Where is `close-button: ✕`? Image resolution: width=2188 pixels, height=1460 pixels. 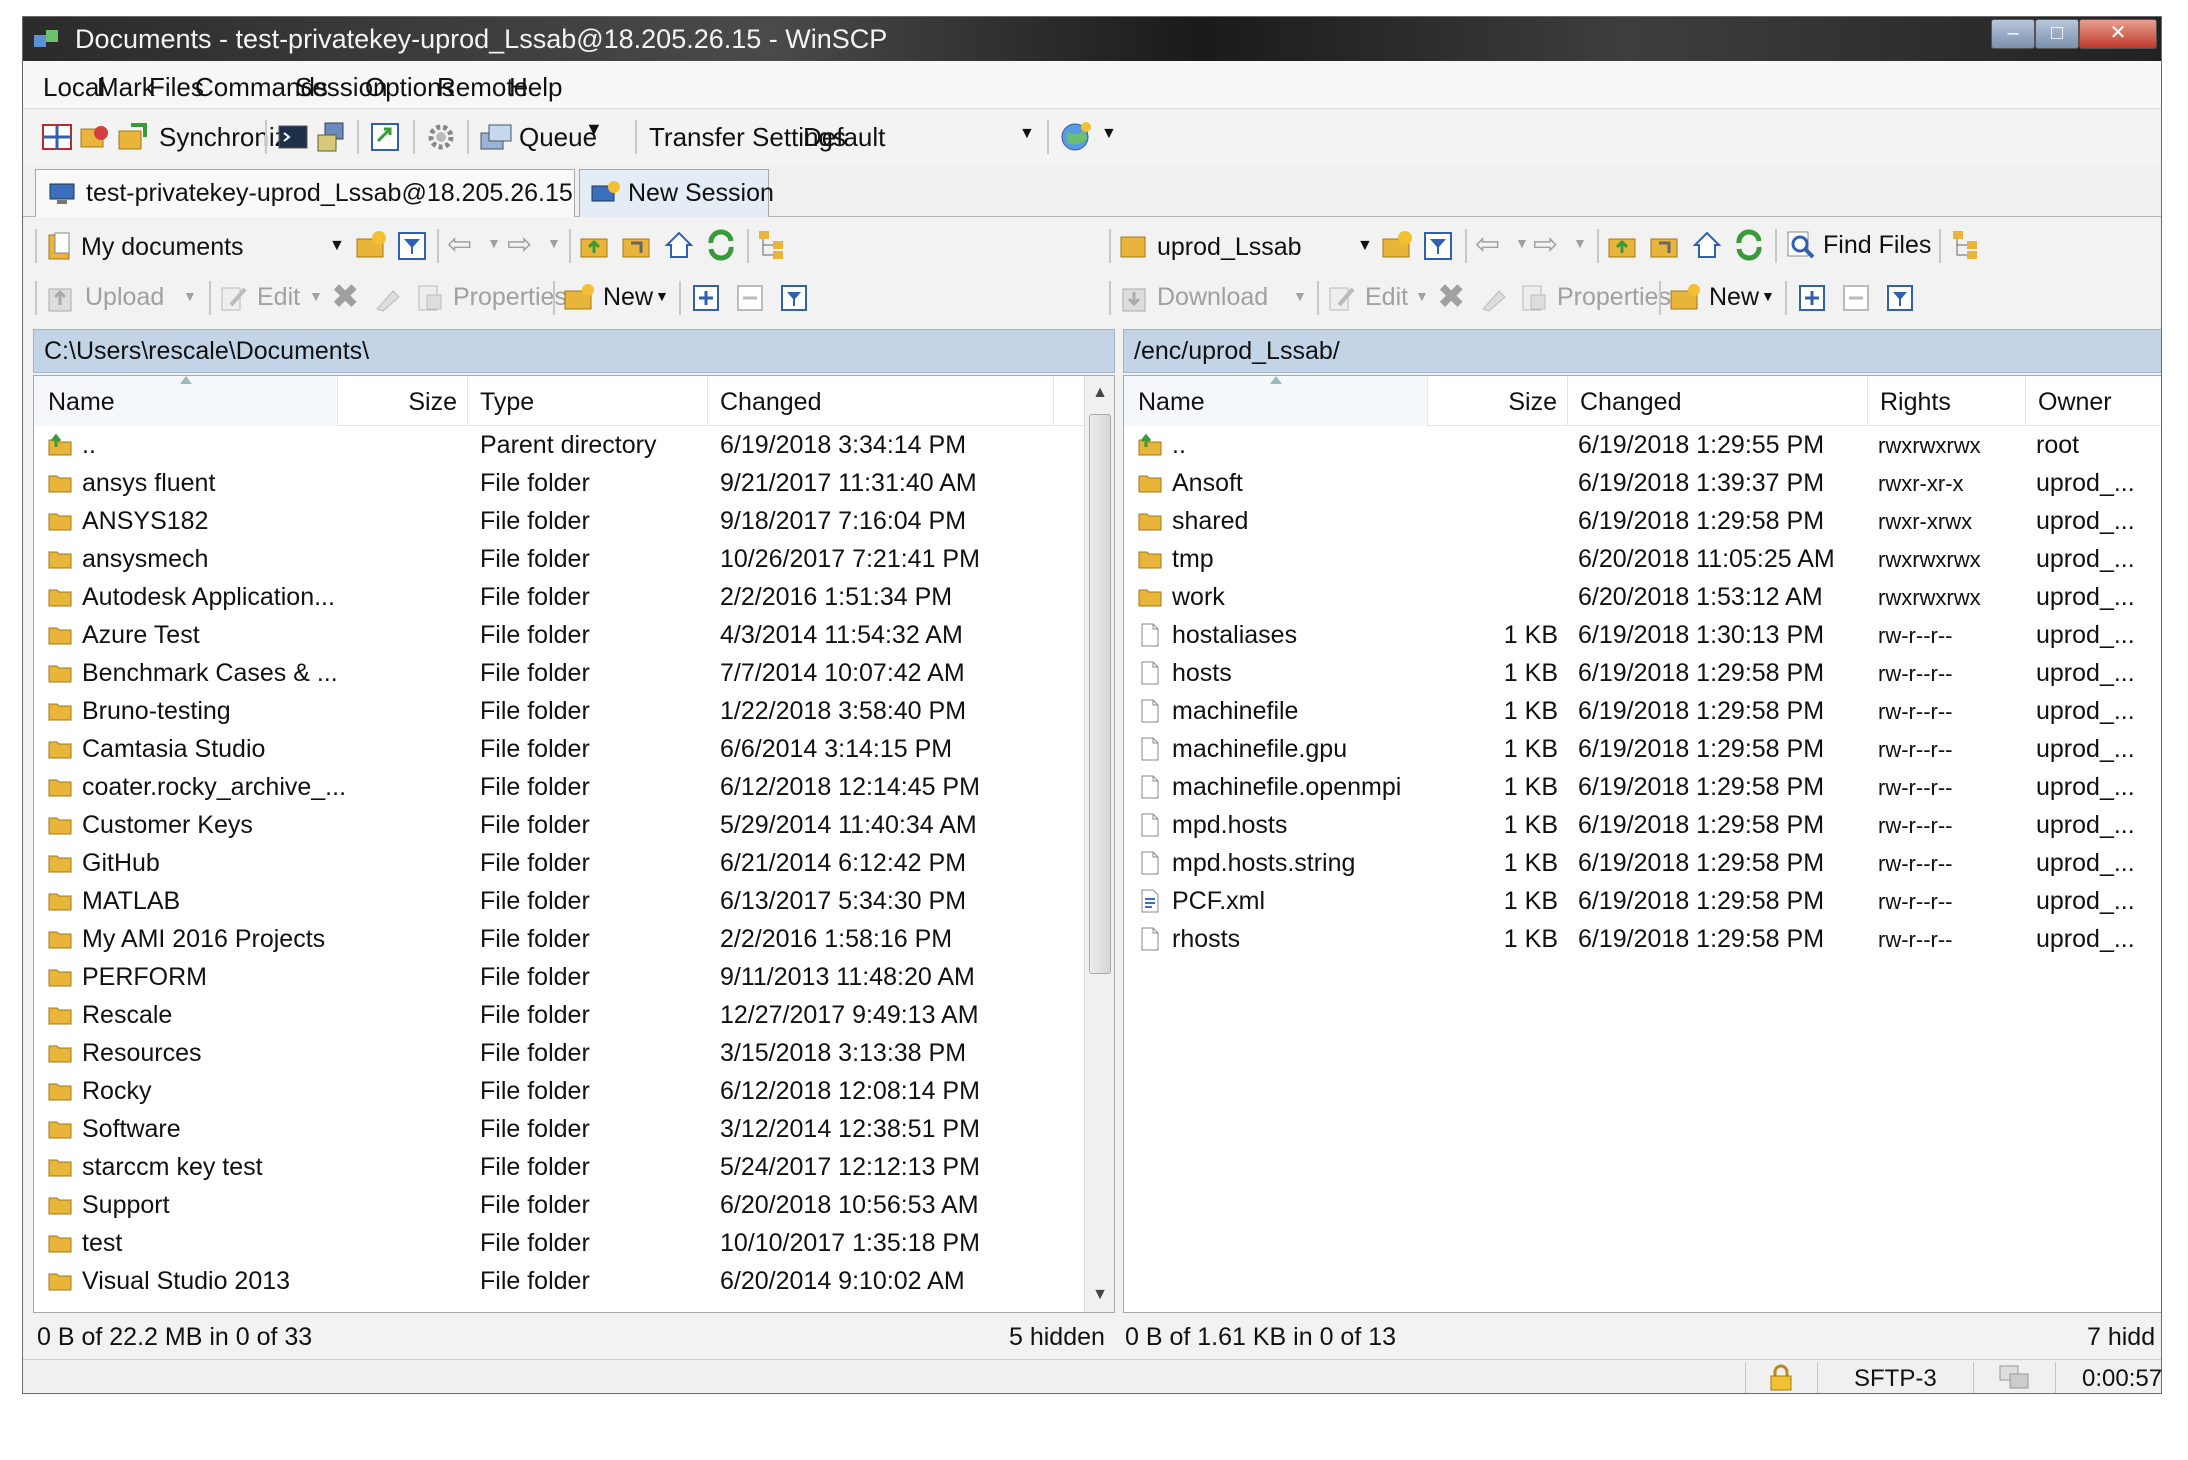
close-button: ✕ is located at coordinates (2118, 34).